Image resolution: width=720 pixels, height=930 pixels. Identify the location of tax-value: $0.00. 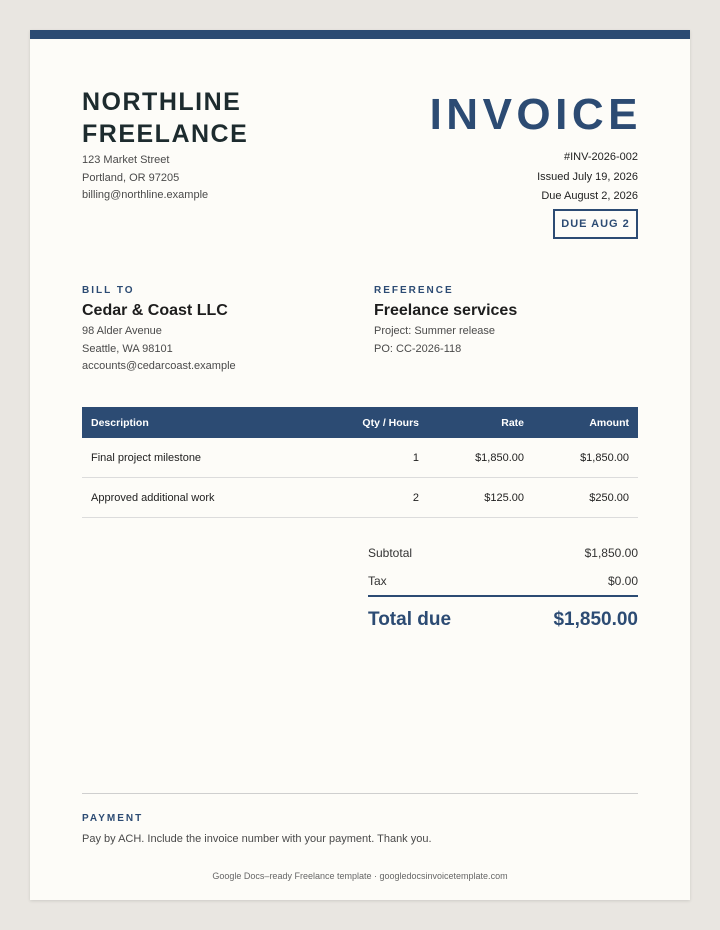
(622, 581).